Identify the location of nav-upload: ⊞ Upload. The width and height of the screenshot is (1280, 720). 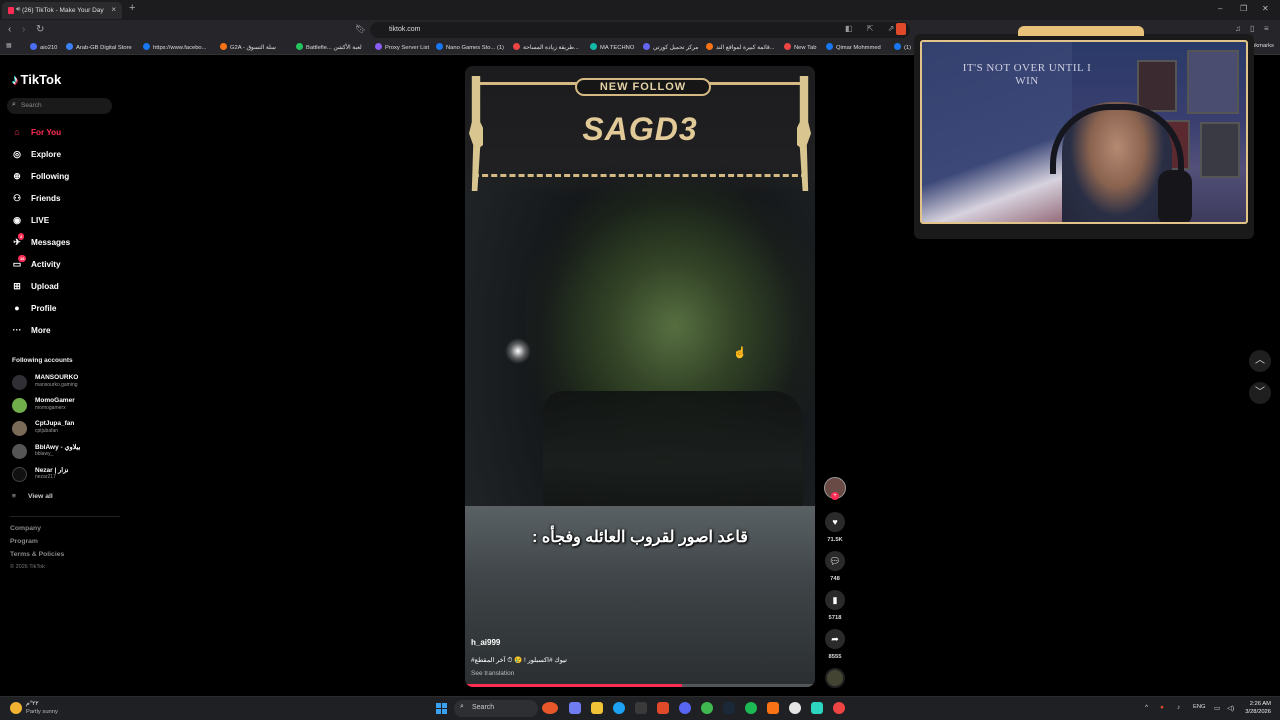
(35, 288).